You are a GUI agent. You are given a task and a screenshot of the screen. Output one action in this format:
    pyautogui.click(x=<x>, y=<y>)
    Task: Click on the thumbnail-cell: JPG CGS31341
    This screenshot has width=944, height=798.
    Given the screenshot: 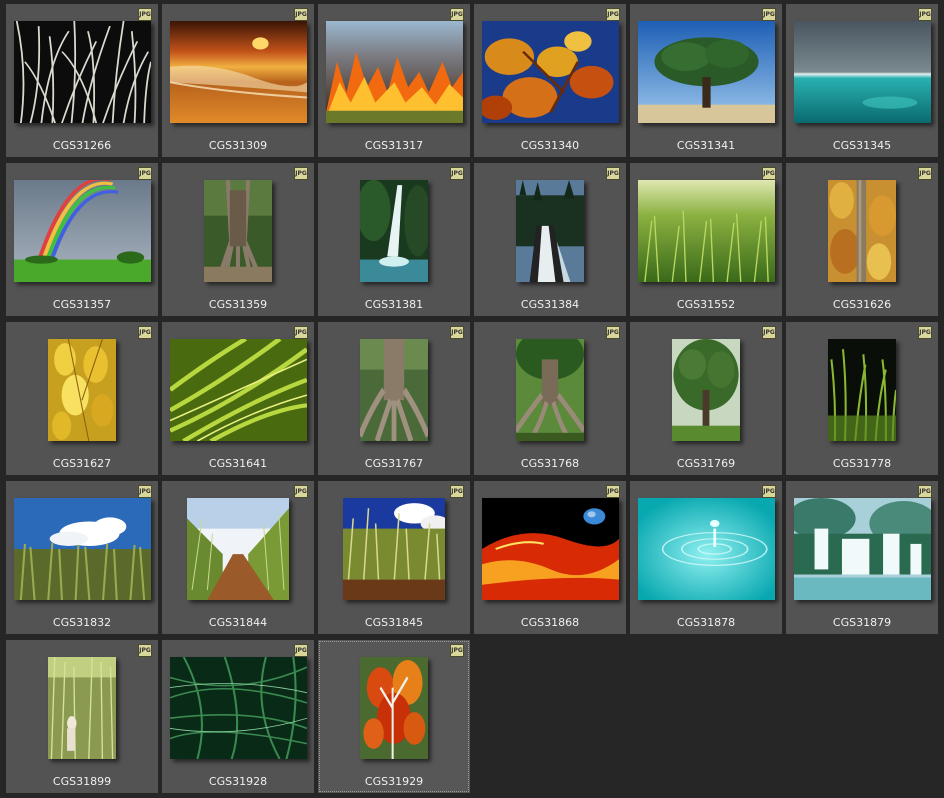 What is the action you would take?
    pyautogui.click(x=706, y=80)
    